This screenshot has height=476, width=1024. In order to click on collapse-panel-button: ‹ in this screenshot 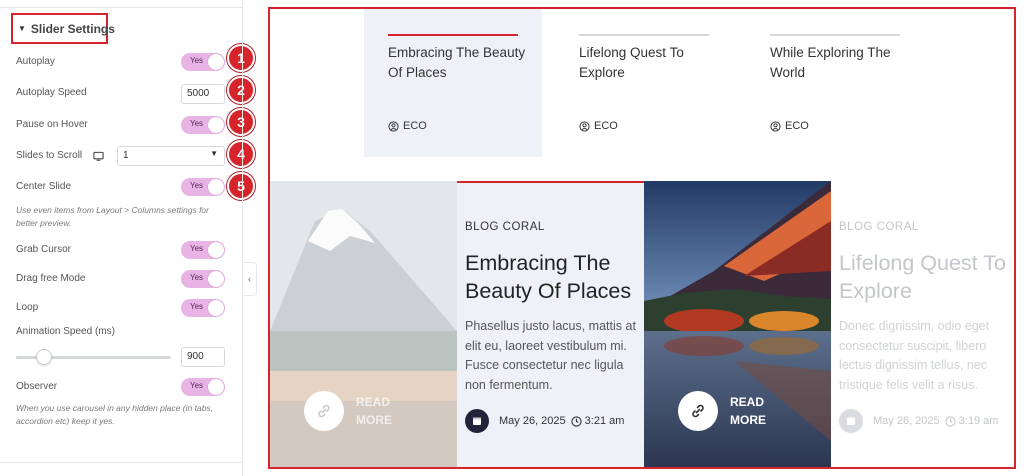, I will do `click(250, 279)`.